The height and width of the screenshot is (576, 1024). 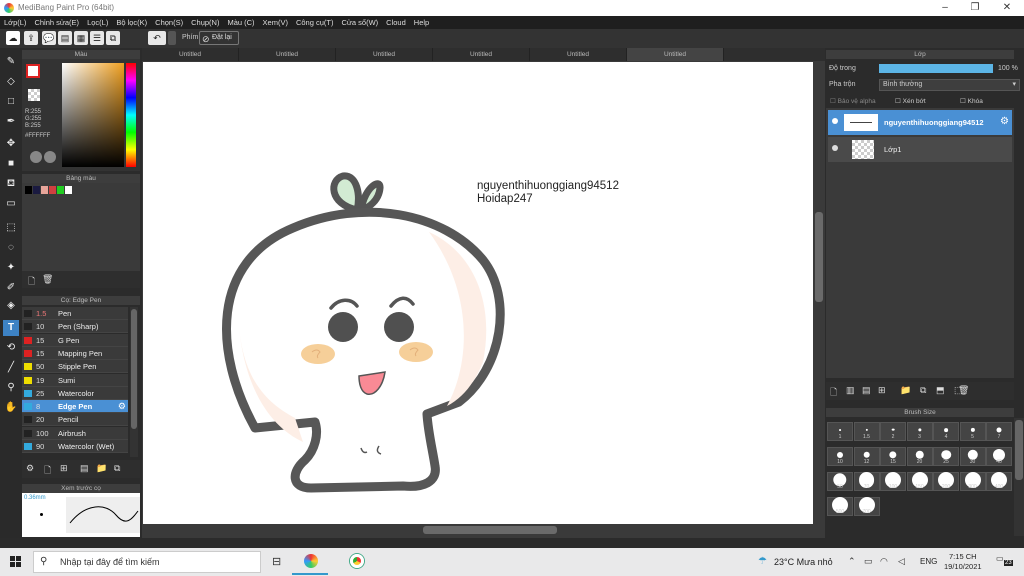 What do you see at coordinates (946, 431) in the screenshot?
I see `brush-size-cell: 4` at bounding box center [946, 431].